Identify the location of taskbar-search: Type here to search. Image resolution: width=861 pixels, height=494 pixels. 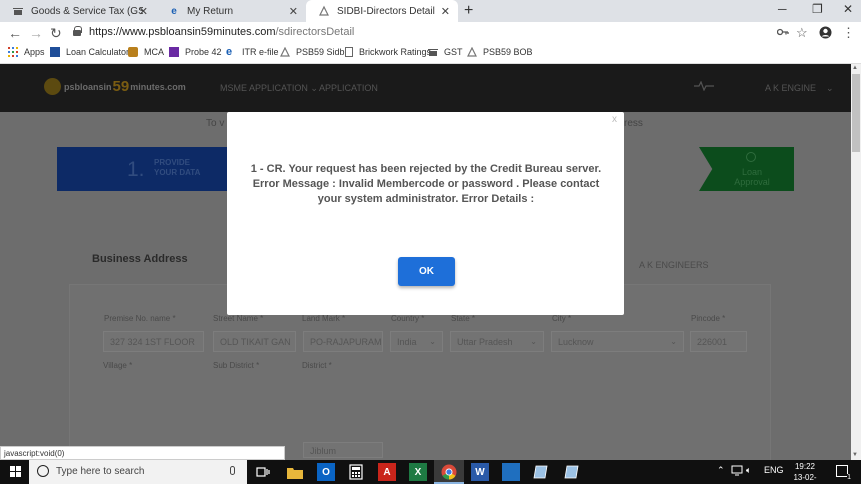
(138, 472).